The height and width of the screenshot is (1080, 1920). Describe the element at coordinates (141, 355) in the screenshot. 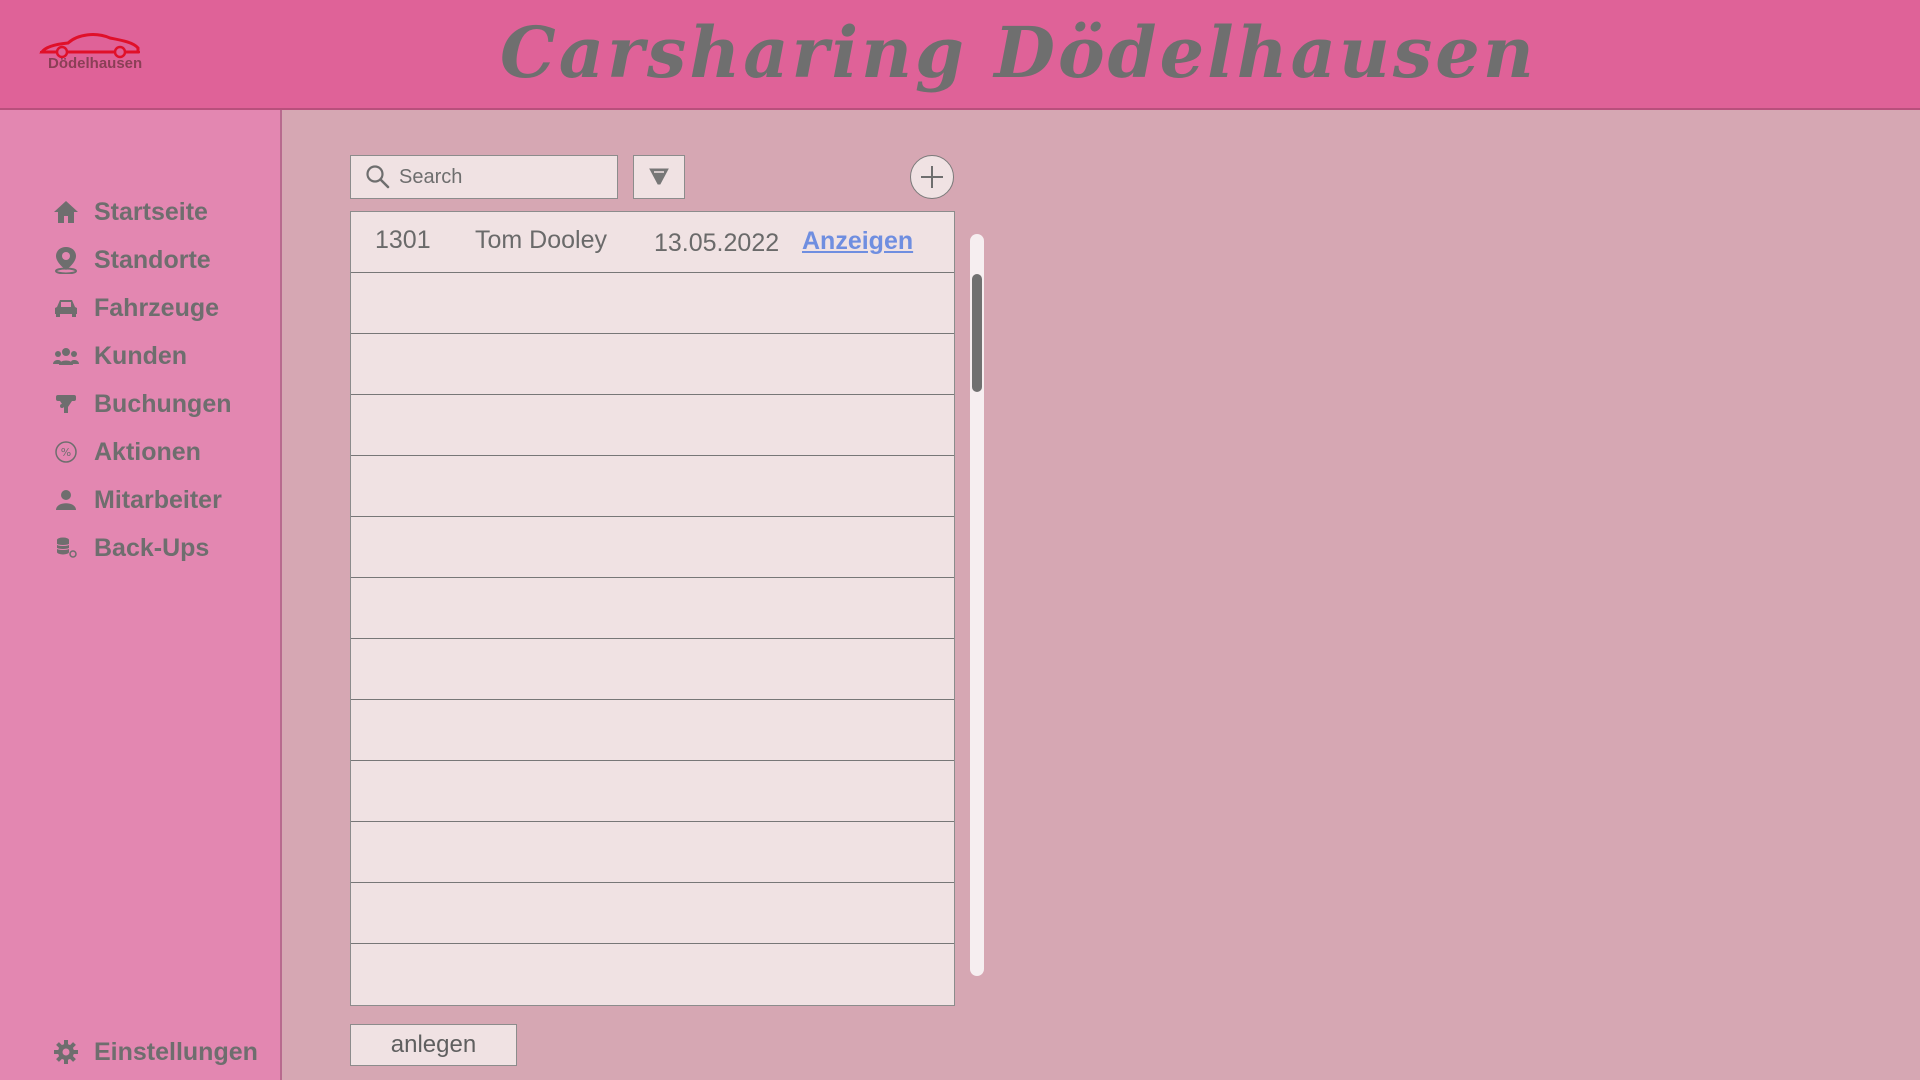

I see `sidebar-item-label: Kunden` at that location.